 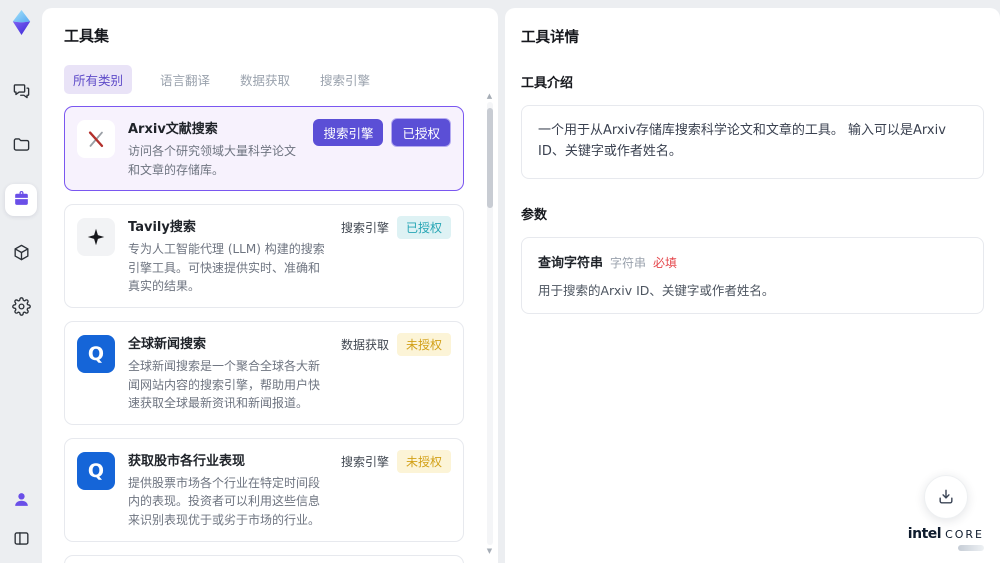 I want to click on tool-name: Arxiv文献搜索, so click(x=173, y=129).